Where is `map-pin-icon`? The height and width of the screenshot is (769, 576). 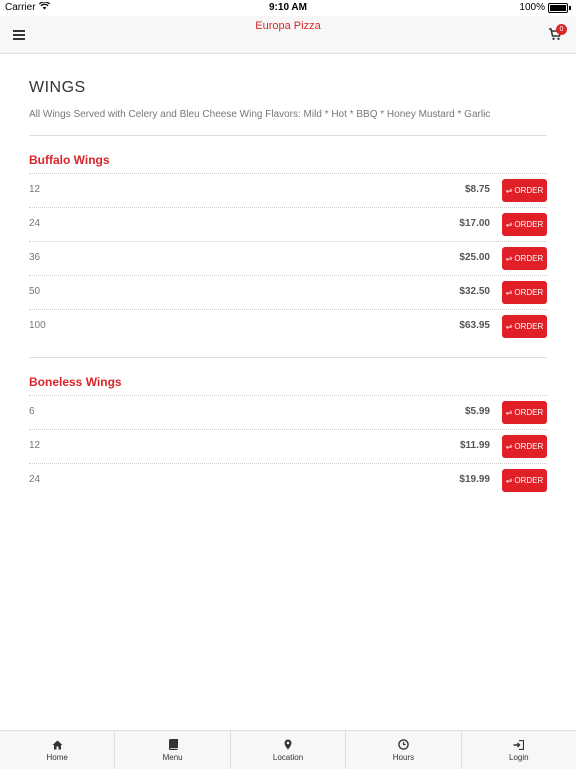 map-pin-icon is located at coordinates (288, 744).